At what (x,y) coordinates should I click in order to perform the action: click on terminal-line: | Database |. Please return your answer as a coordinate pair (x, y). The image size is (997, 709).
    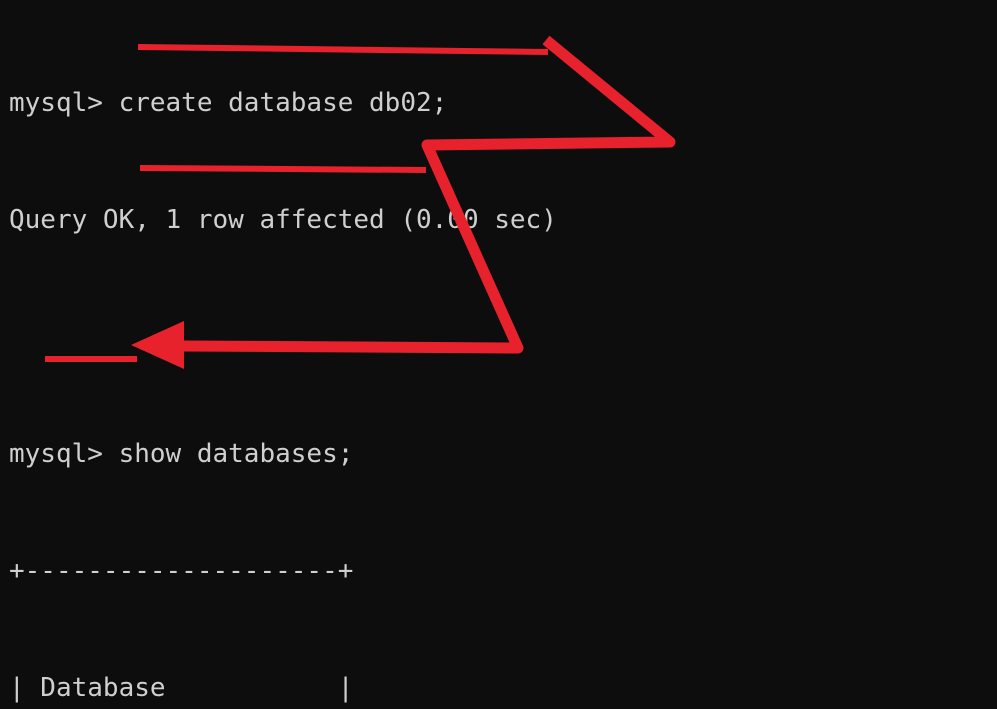
    Looking at the image, I should click on (181, 688).